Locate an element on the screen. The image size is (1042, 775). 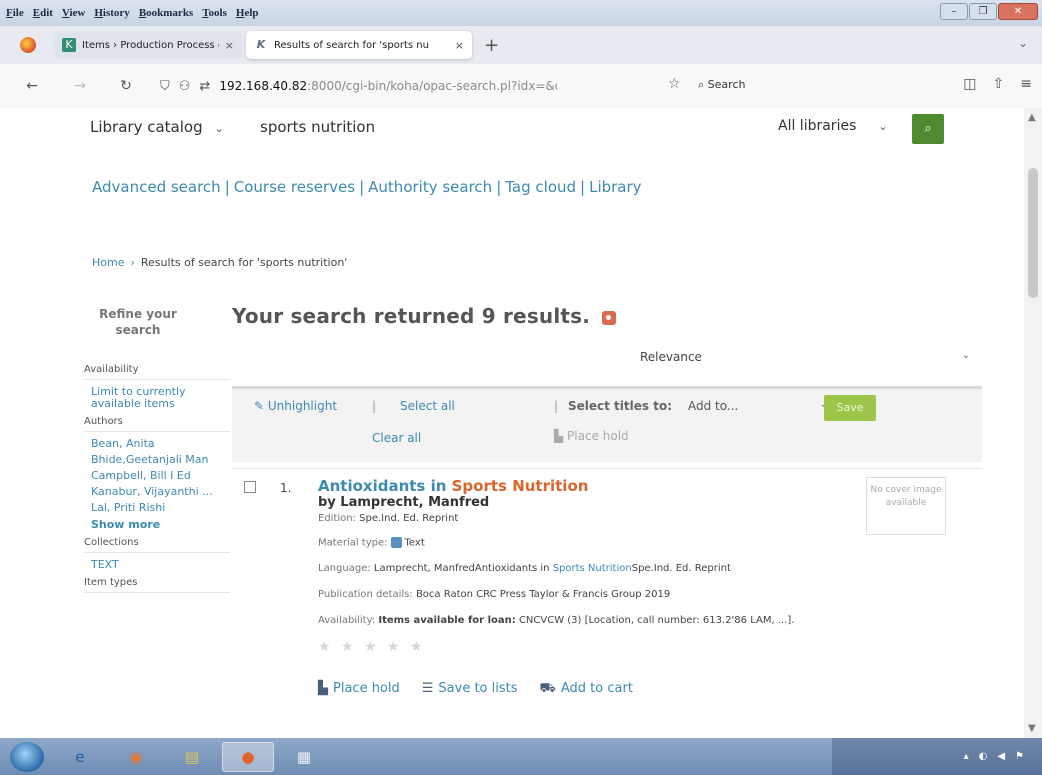
unhighlight-link: ✎ Unhighlight is located at coordinates (295, 406).